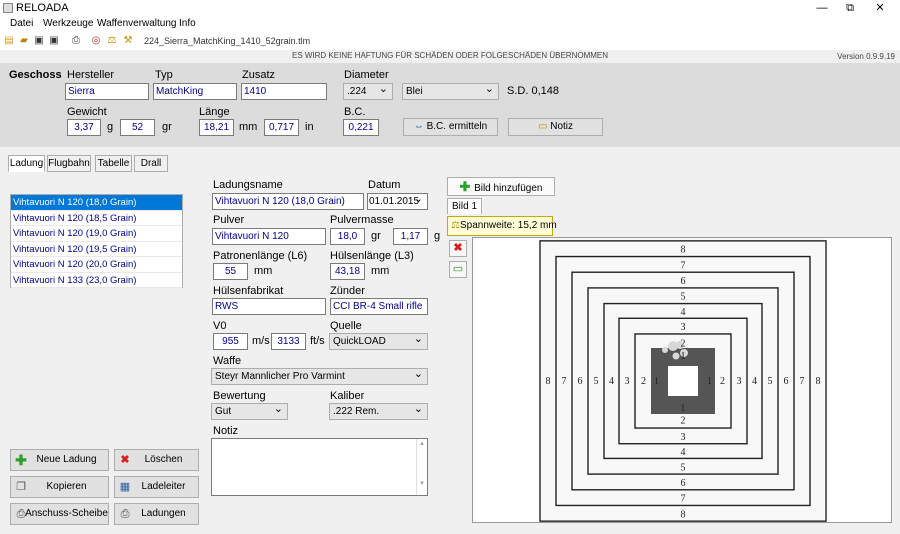 The image size is (900, 534). What do you see at coordinates (347, 236) in the screenshot?
I see `powder-mass-grain-field: 18,0` at bounding box center [347, 236].